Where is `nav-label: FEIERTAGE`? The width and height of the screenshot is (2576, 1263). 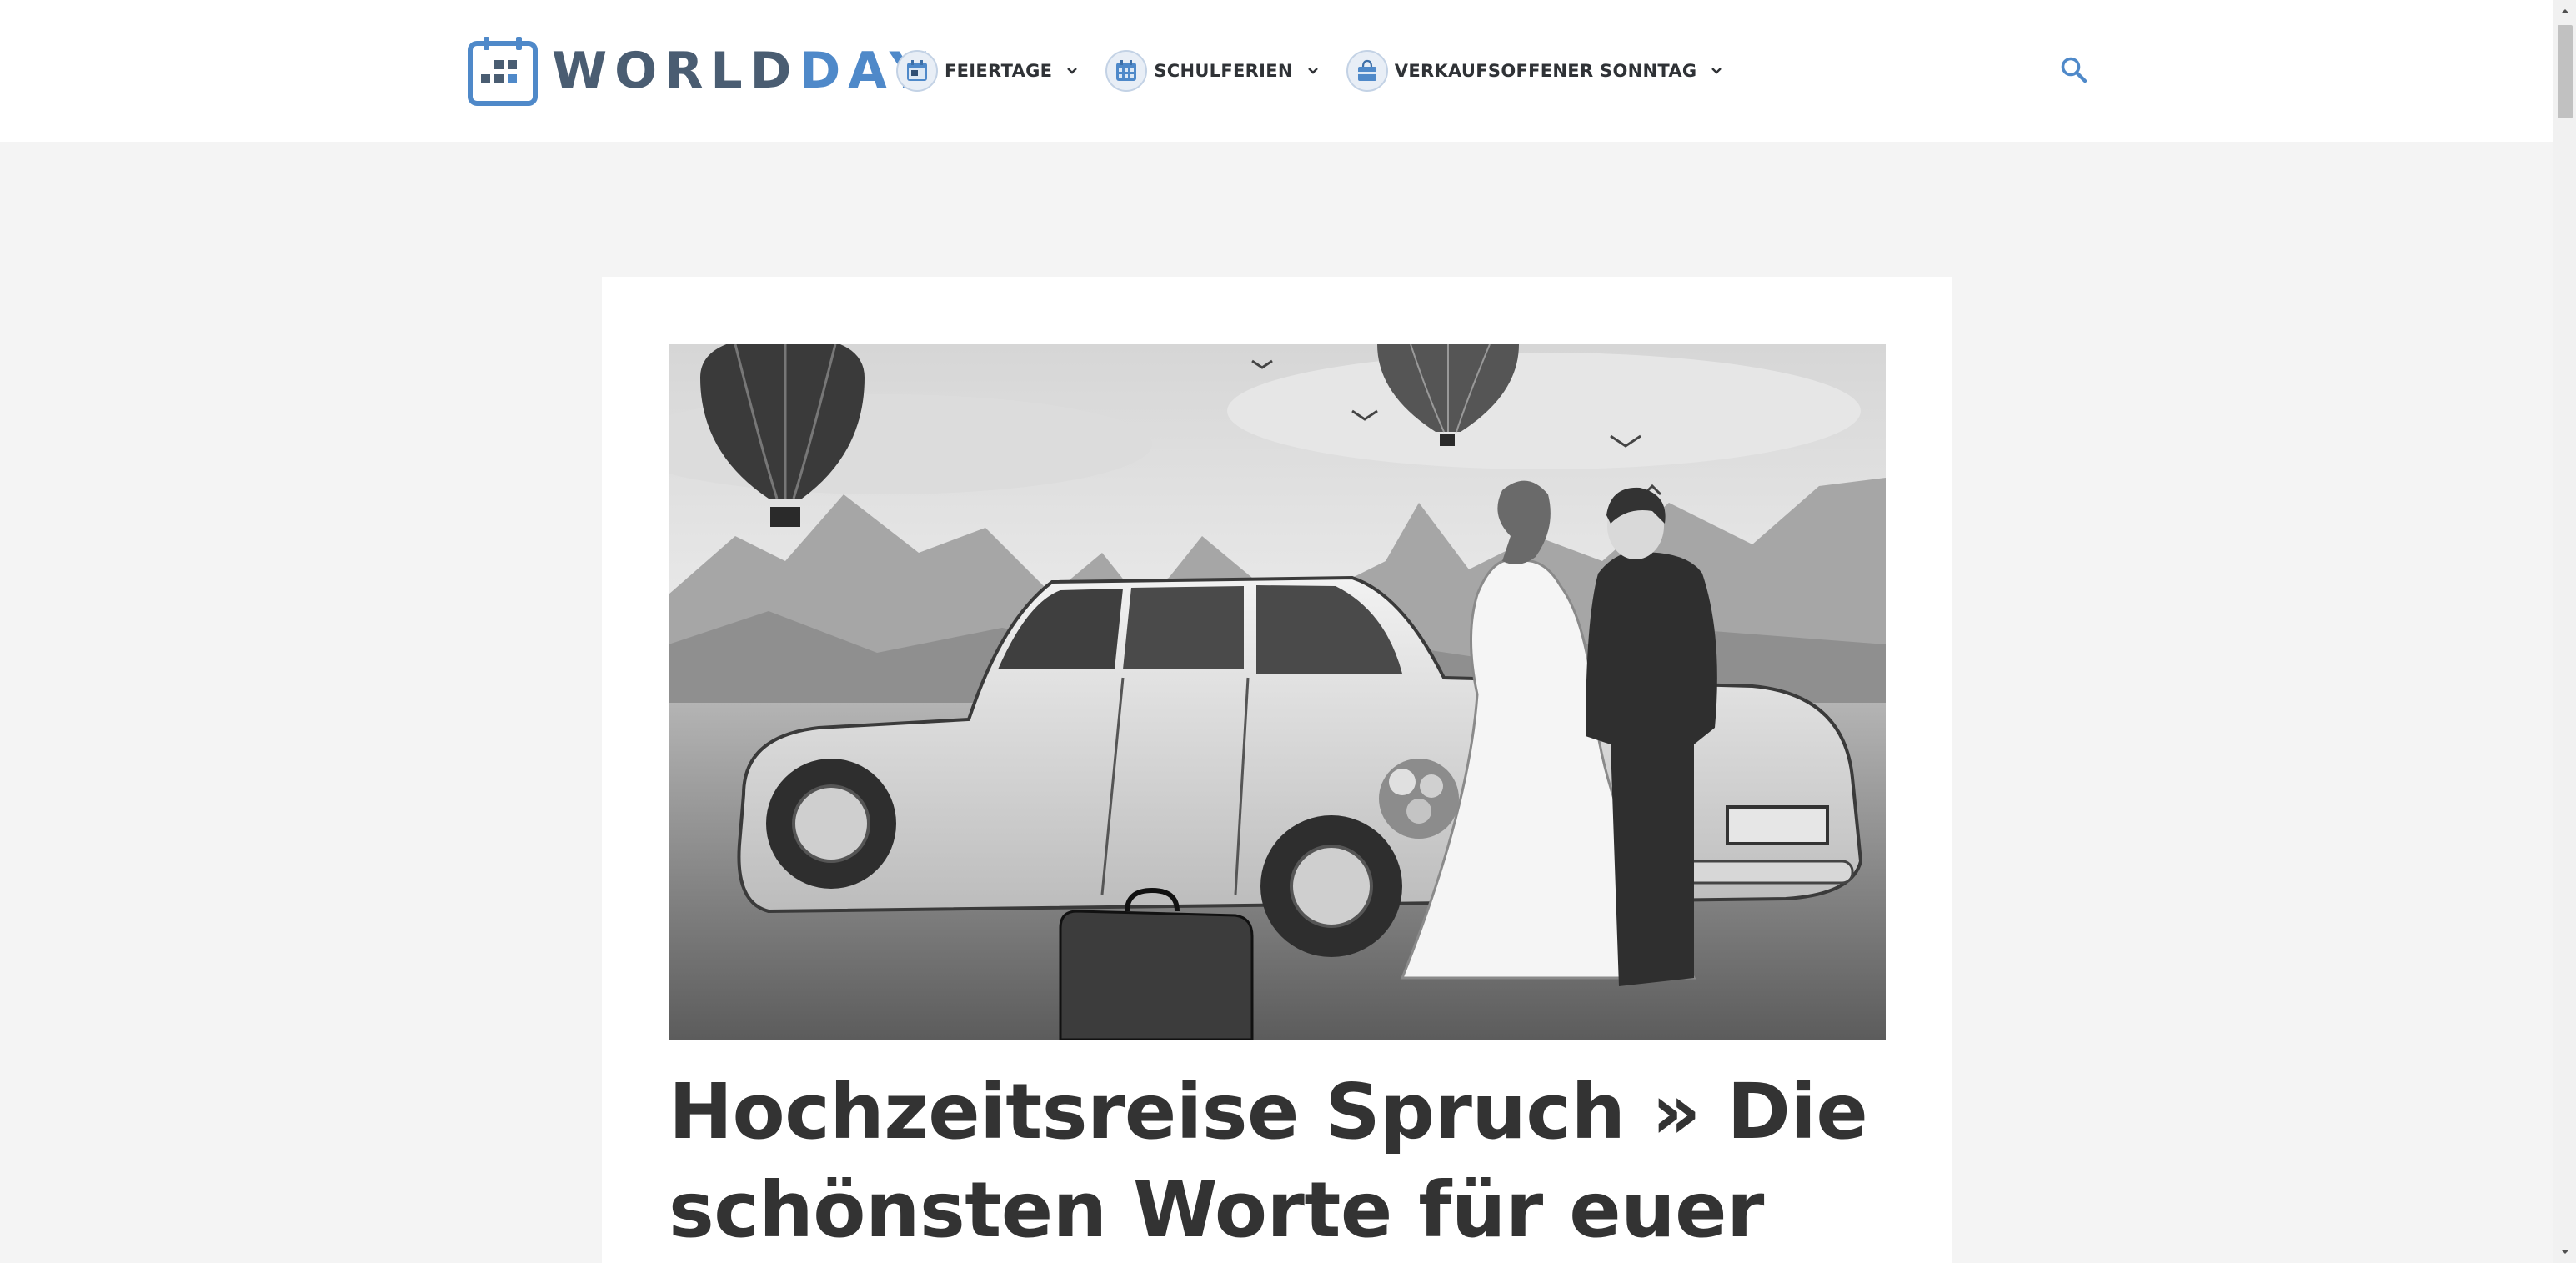 nav-label: FEIERTAGE is located at coordinates (999, 71).